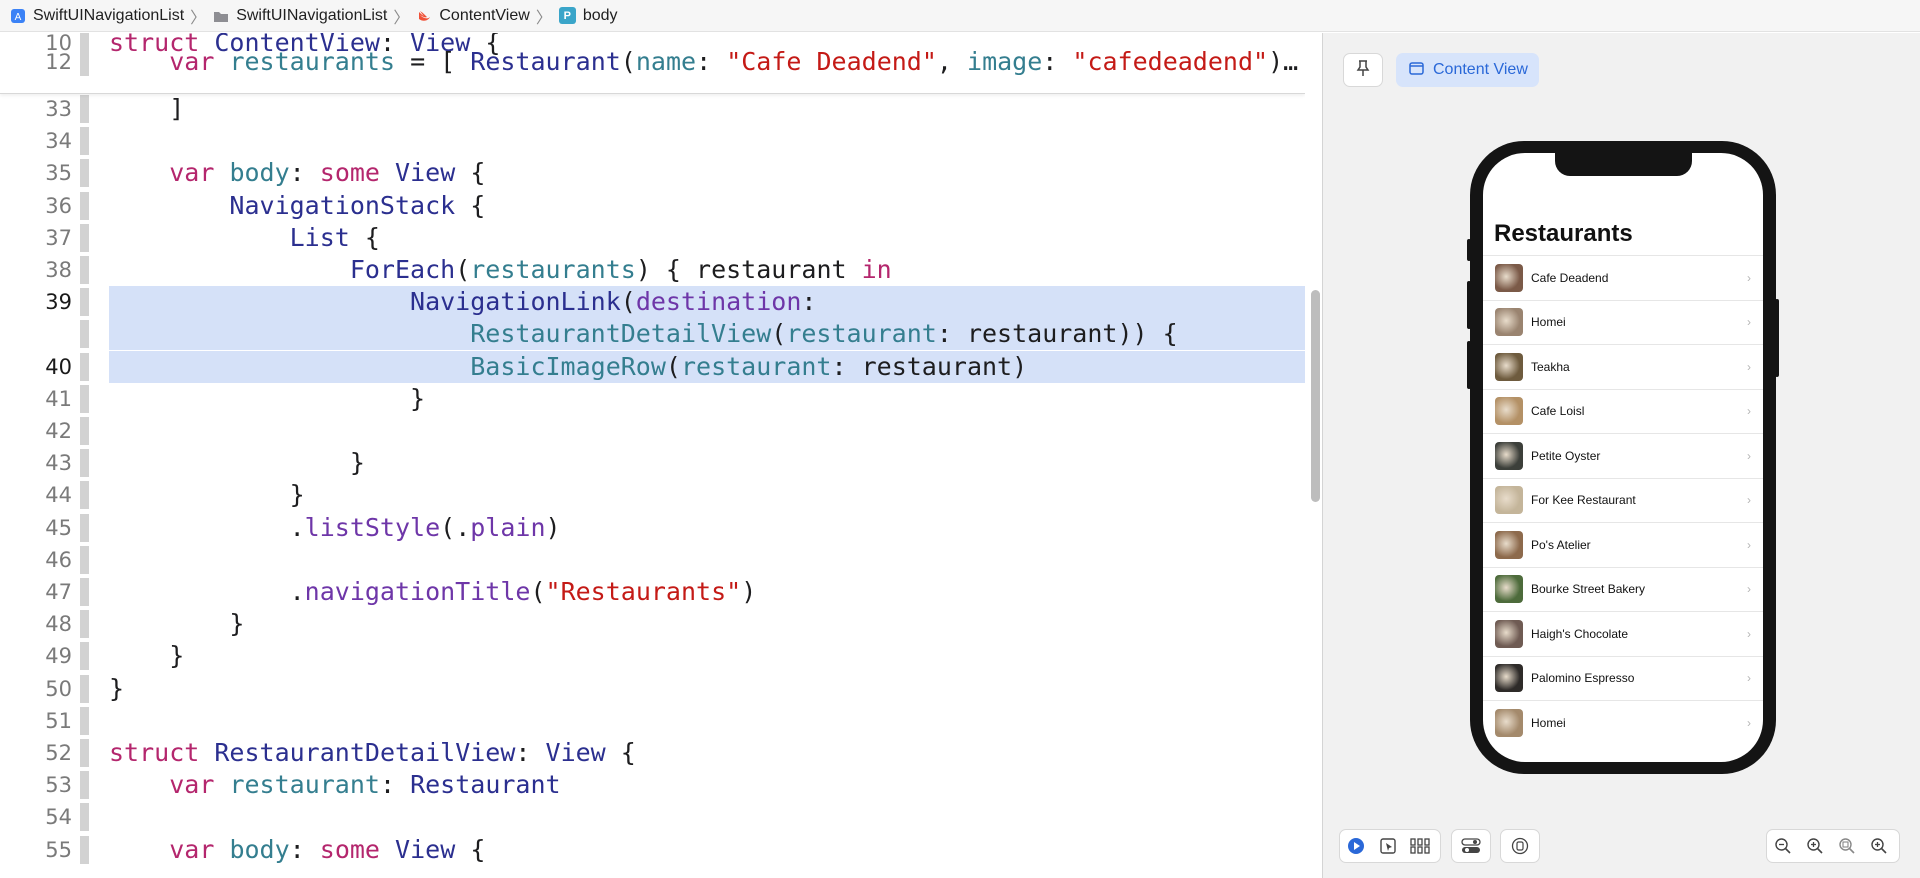 This screenshot has height=878, width=1920. What do you see at coordinates (1363, 70) in the screenshot?
I see `pin-preview-button` at bounding box center [1363, 70].